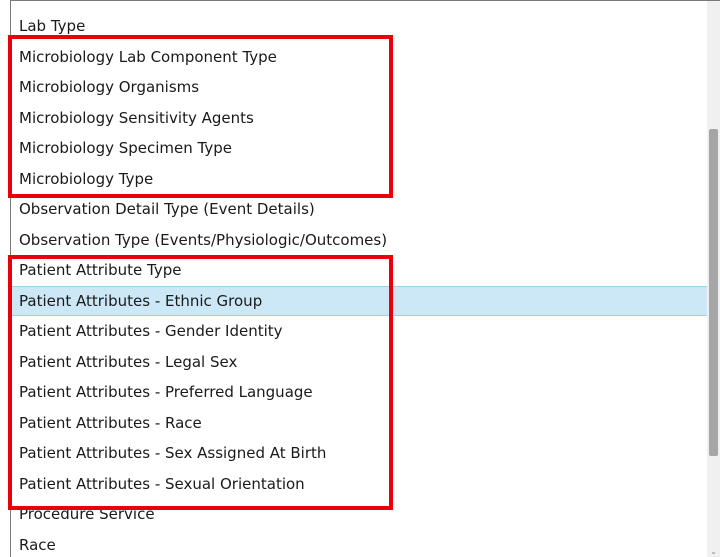 The height and width of the screenshot is (557, 720). What do you see at coordinates (359, 179) in the screenshot?
I see `list-item: Microbiology Type` at bounding box center [359, 179].